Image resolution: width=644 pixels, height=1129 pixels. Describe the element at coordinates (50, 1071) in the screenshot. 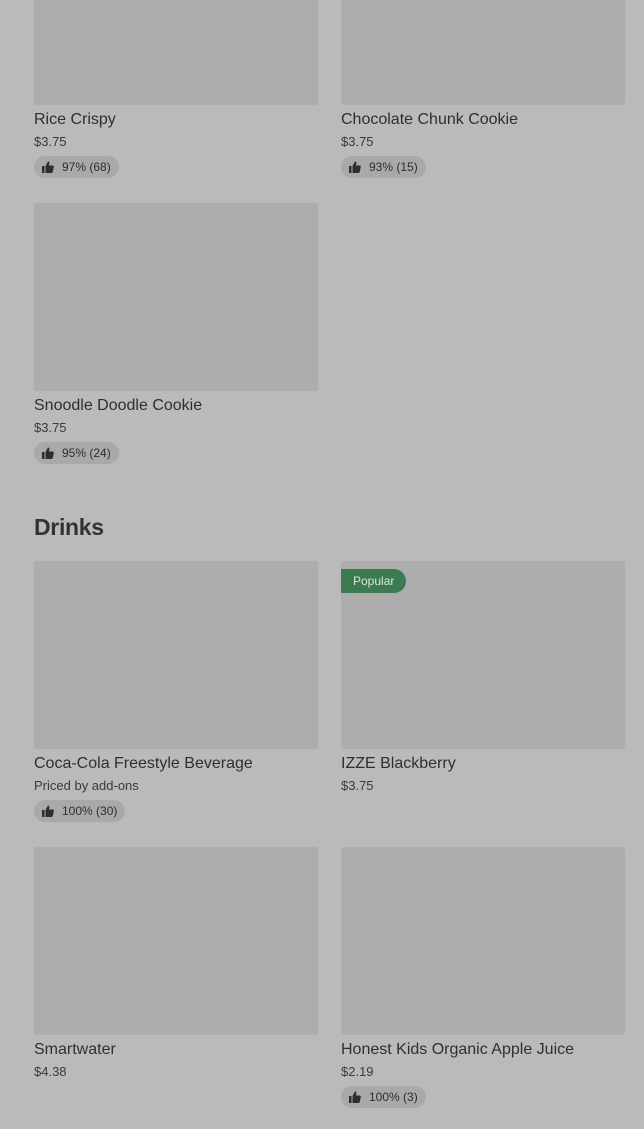

I see `item-price: $4.38` at that location.